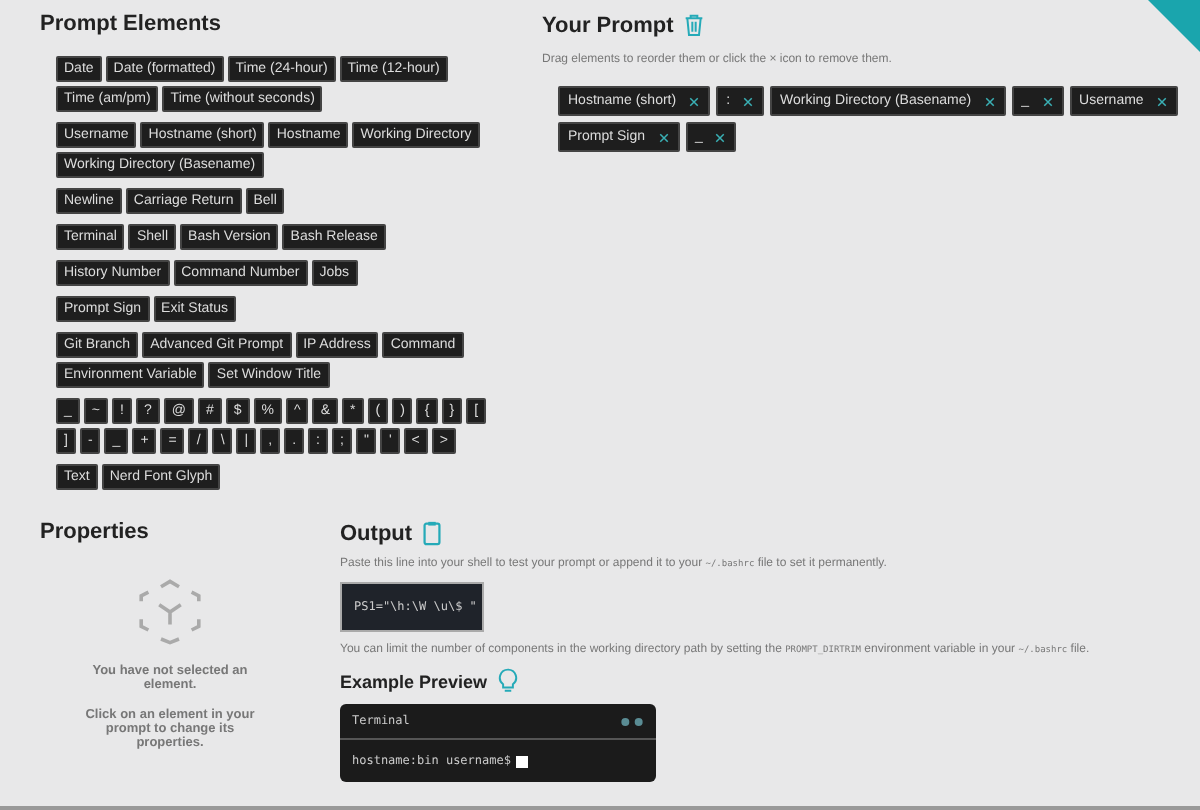  What do you see at coordinates (632, 721) in the screenshot?
I see `window-buttons-icon` at bounding box center [632, 721].